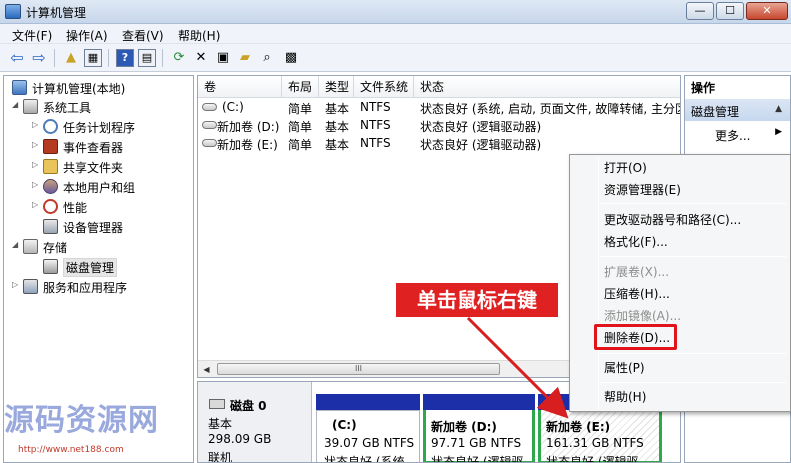 The height and width of the screenshot is (463, 791). What do you see at coordinates (179, 58) in the screenshot?
I see `refresh-icon: ⟳` at bounding box center [179, 58].